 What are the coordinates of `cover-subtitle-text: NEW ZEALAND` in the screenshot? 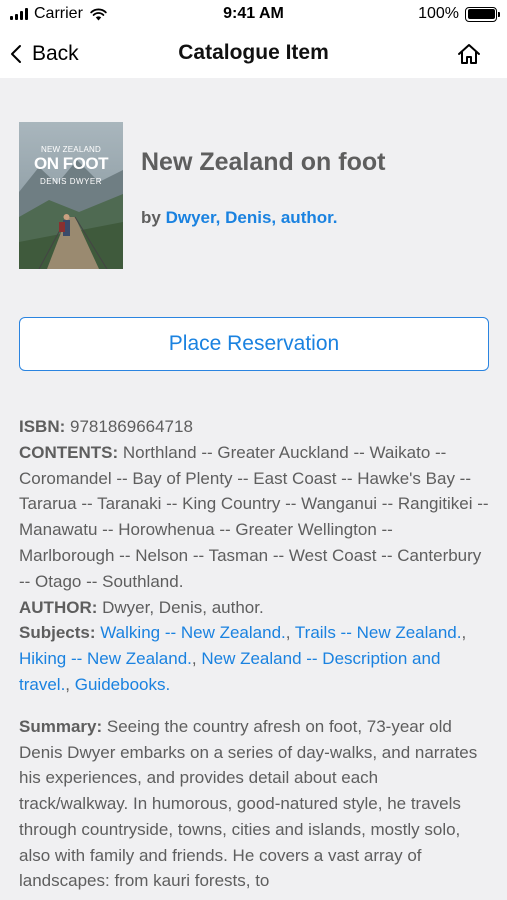 It's located at (71, 149).